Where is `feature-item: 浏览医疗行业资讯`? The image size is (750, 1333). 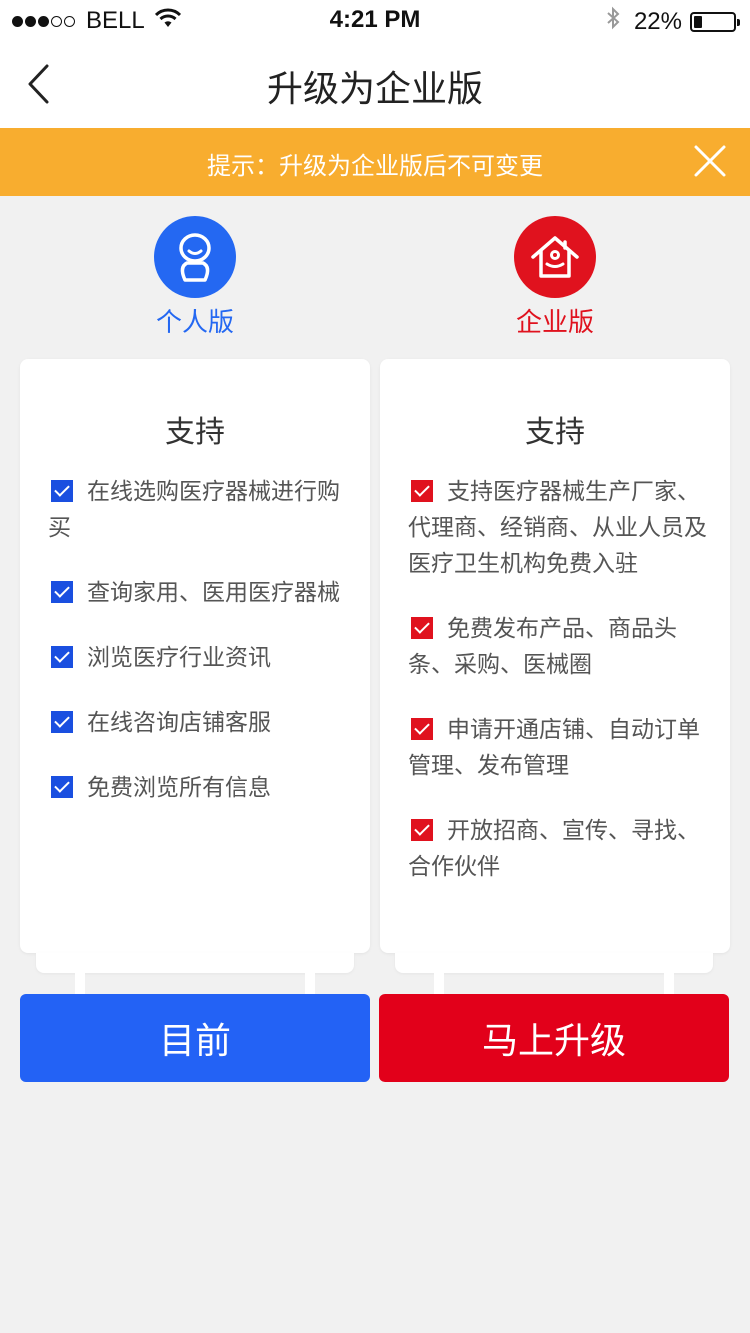 feature-item: 浏览医疗行业资讯 is located at coordinates (200, 658).